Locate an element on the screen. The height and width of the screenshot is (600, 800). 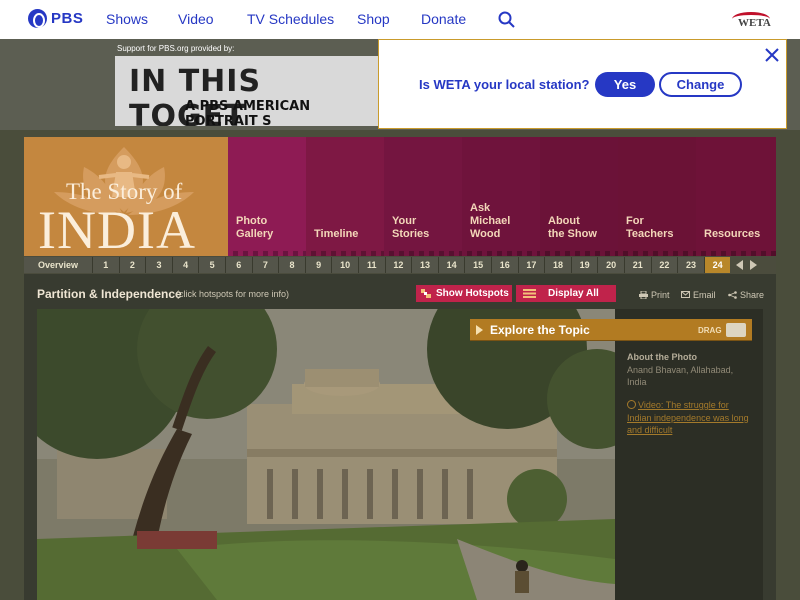
pager-page-17: 17 is located at coordinates (531, 265).